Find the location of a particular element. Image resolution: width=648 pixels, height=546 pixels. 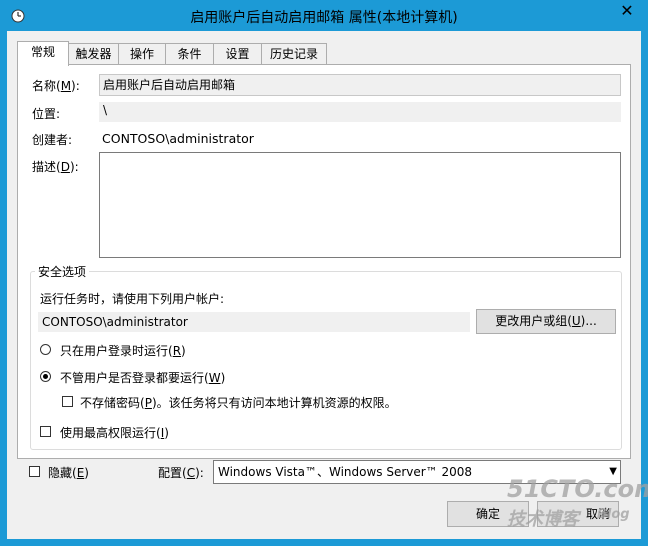

location-label: 位置: is located at coordinates (46, 114).